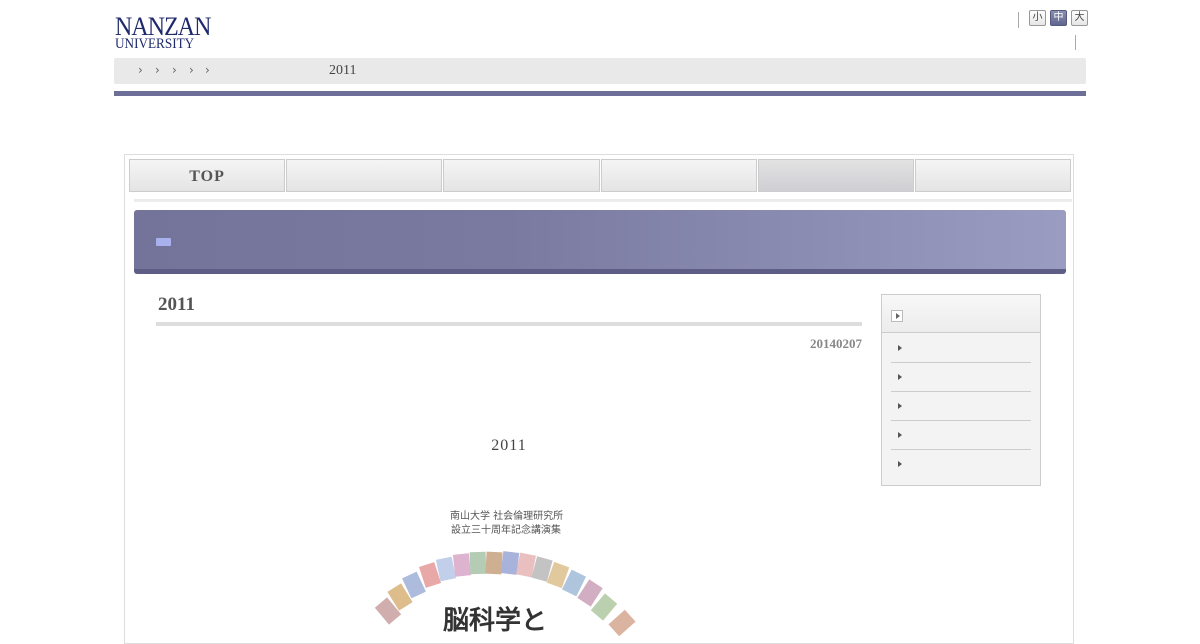 This screenshot has width=1200, height=644. What do you see at coordinates (897, 316) in the screenshot?
I see `play-icon` at bounding box center [897, 316].